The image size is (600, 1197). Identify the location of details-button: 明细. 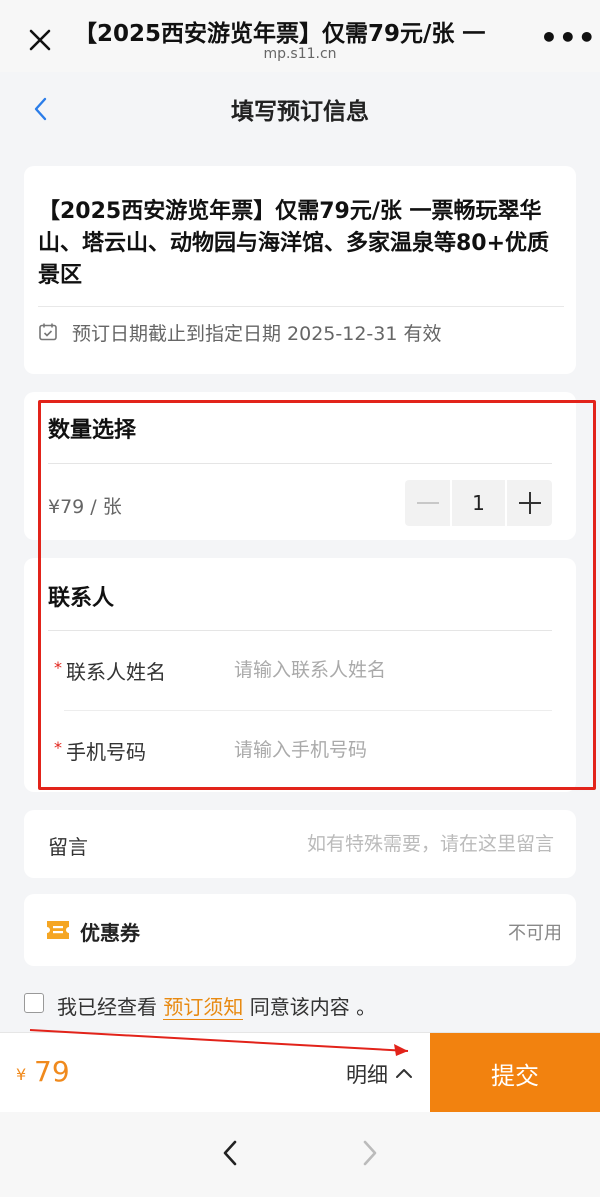
(379, 1074).